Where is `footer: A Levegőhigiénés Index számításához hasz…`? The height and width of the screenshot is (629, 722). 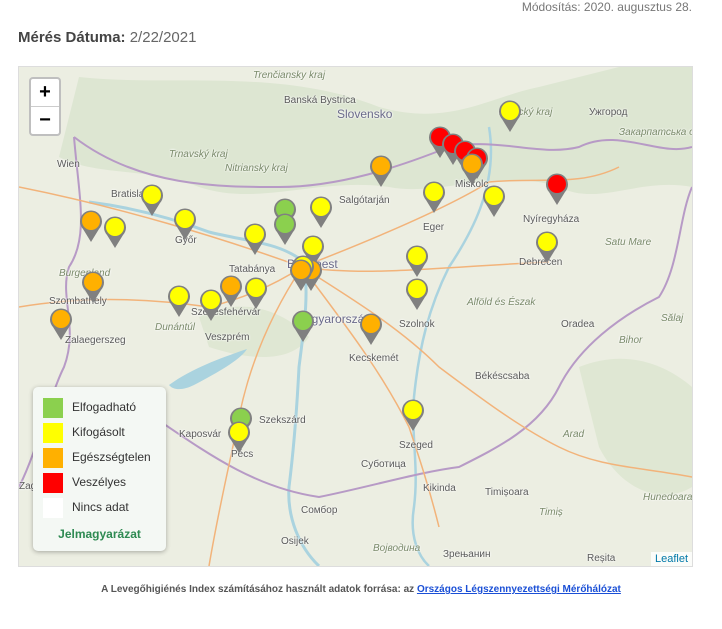 footer: A Levegőhigiénés Index számításához hasz… is located at coordinates (361, 589).